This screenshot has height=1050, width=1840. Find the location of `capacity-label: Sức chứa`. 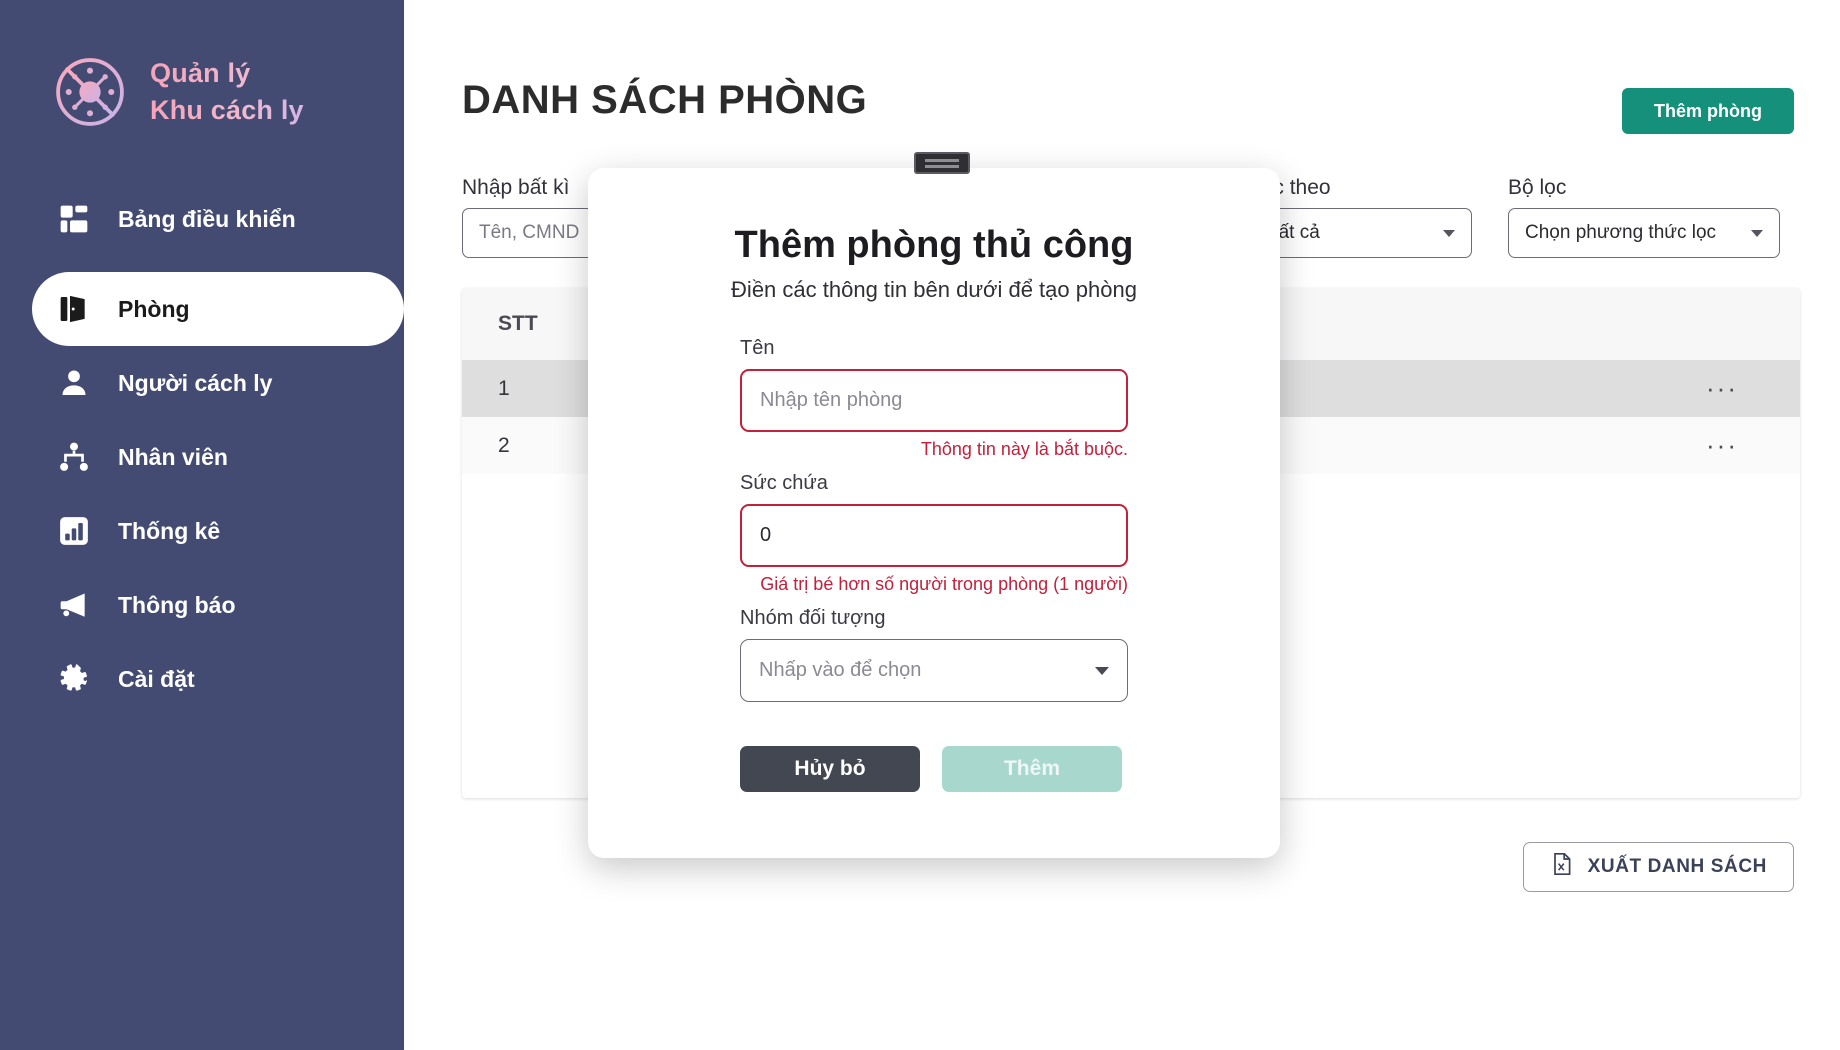

capacity-label: Sức chứa is located at coordinates (784, 483).